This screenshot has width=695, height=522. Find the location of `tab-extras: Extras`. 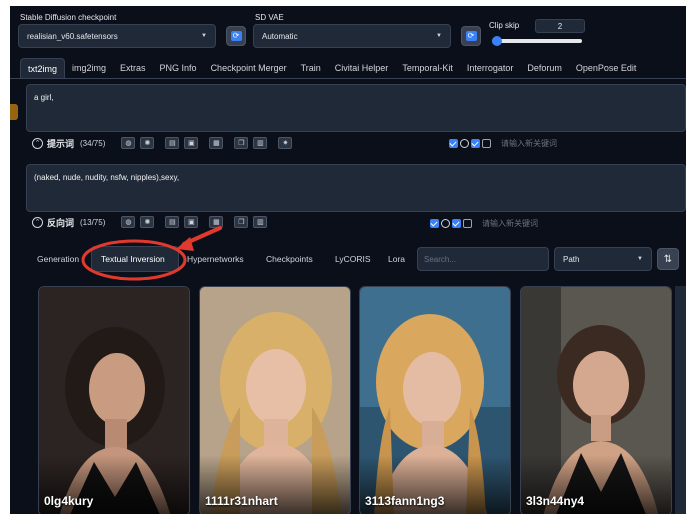

tab-extras: Extras is located at coordinates (133, 68).